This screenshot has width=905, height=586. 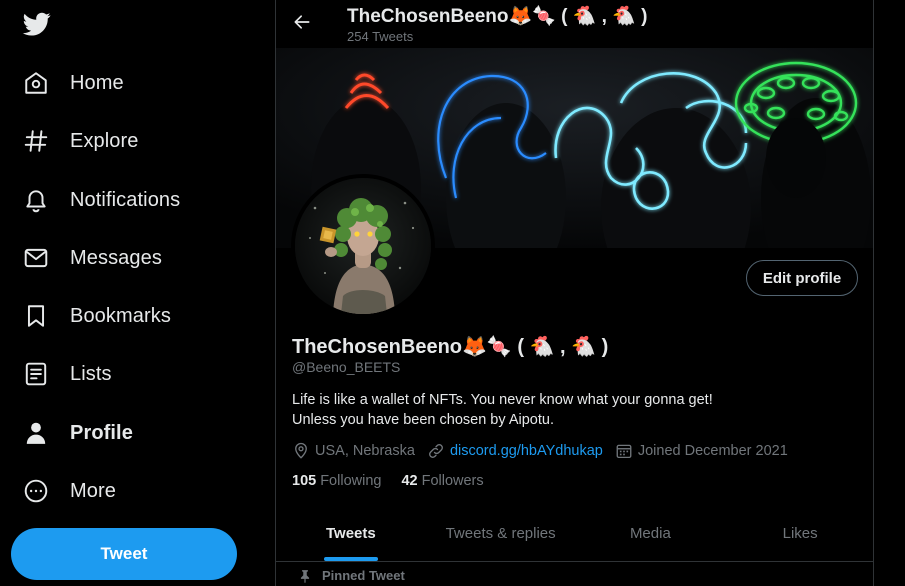 I want to click on person-icon, so click(x=36, y=433).